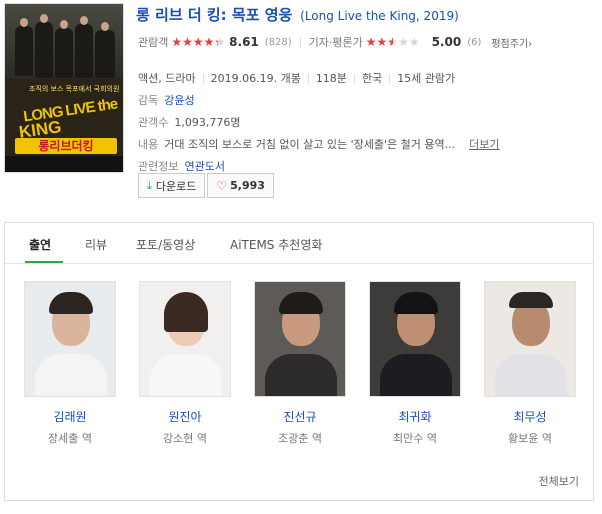 The width and height of the screenshot is (602, 514). I want to click on cast-role: 강소현 역, so click(185, 438).